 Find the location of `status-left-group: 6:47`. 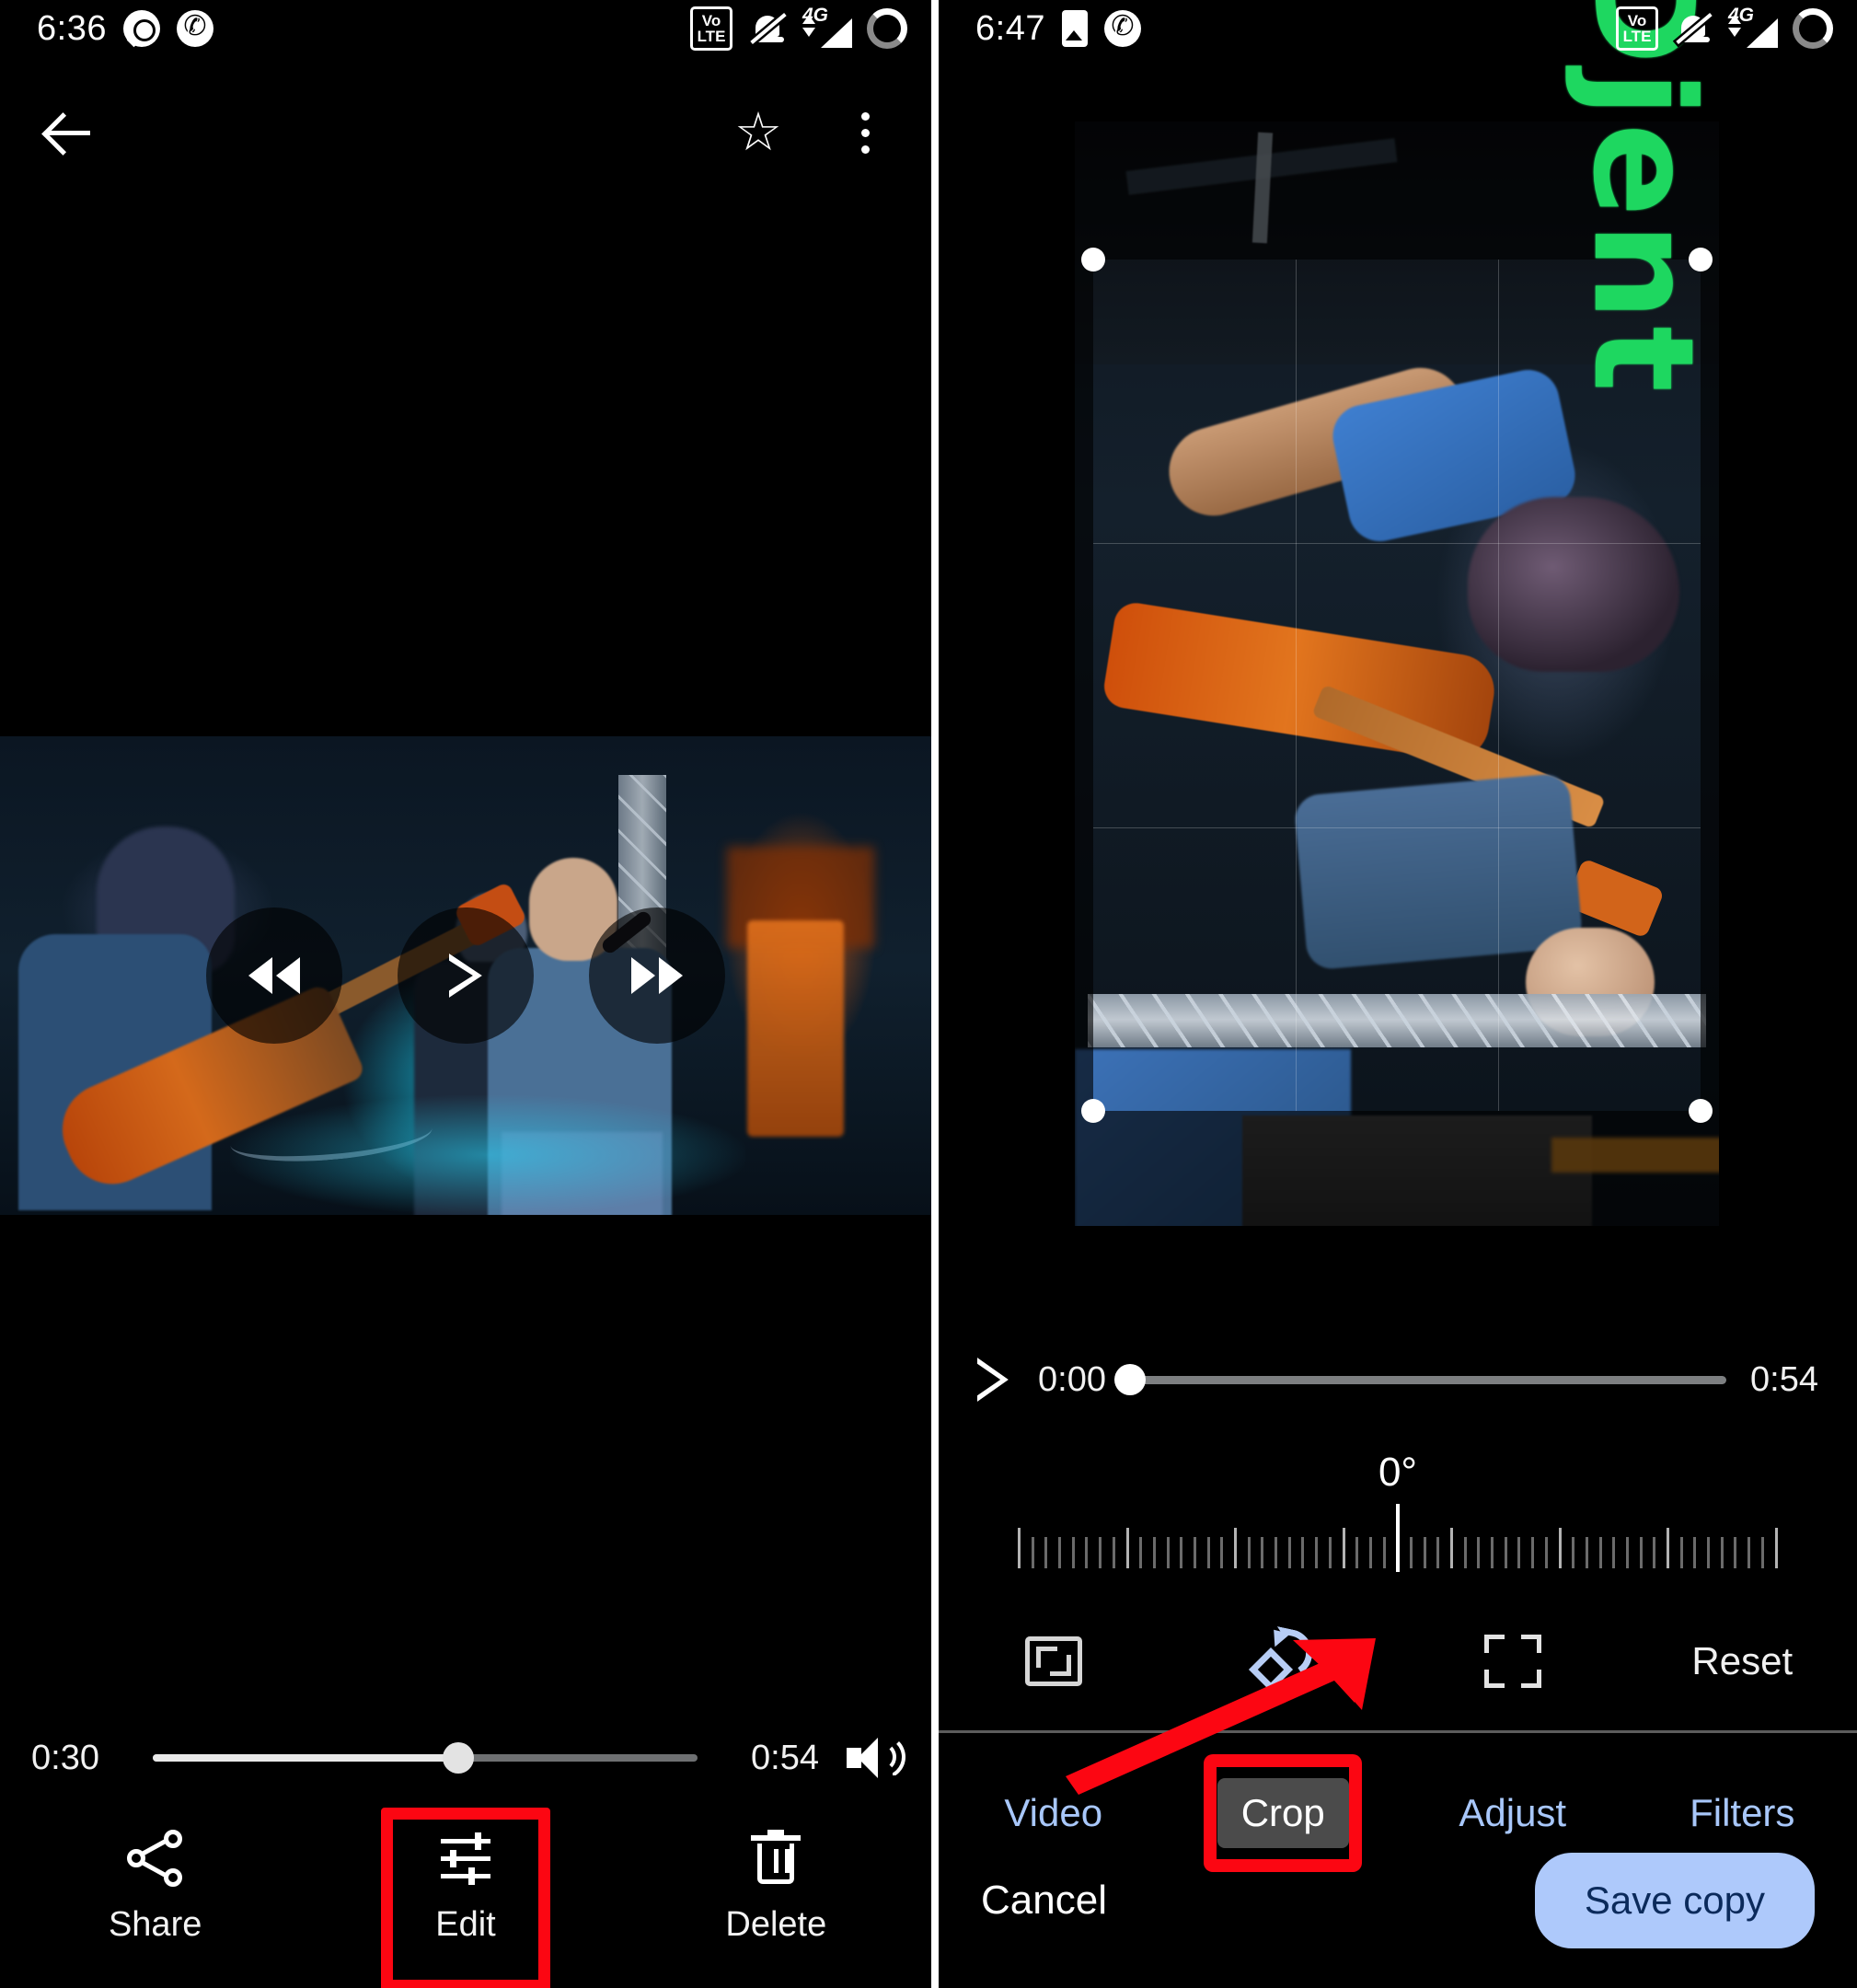

status-left-group: 6:47 is located at coordinates (1058, 28).